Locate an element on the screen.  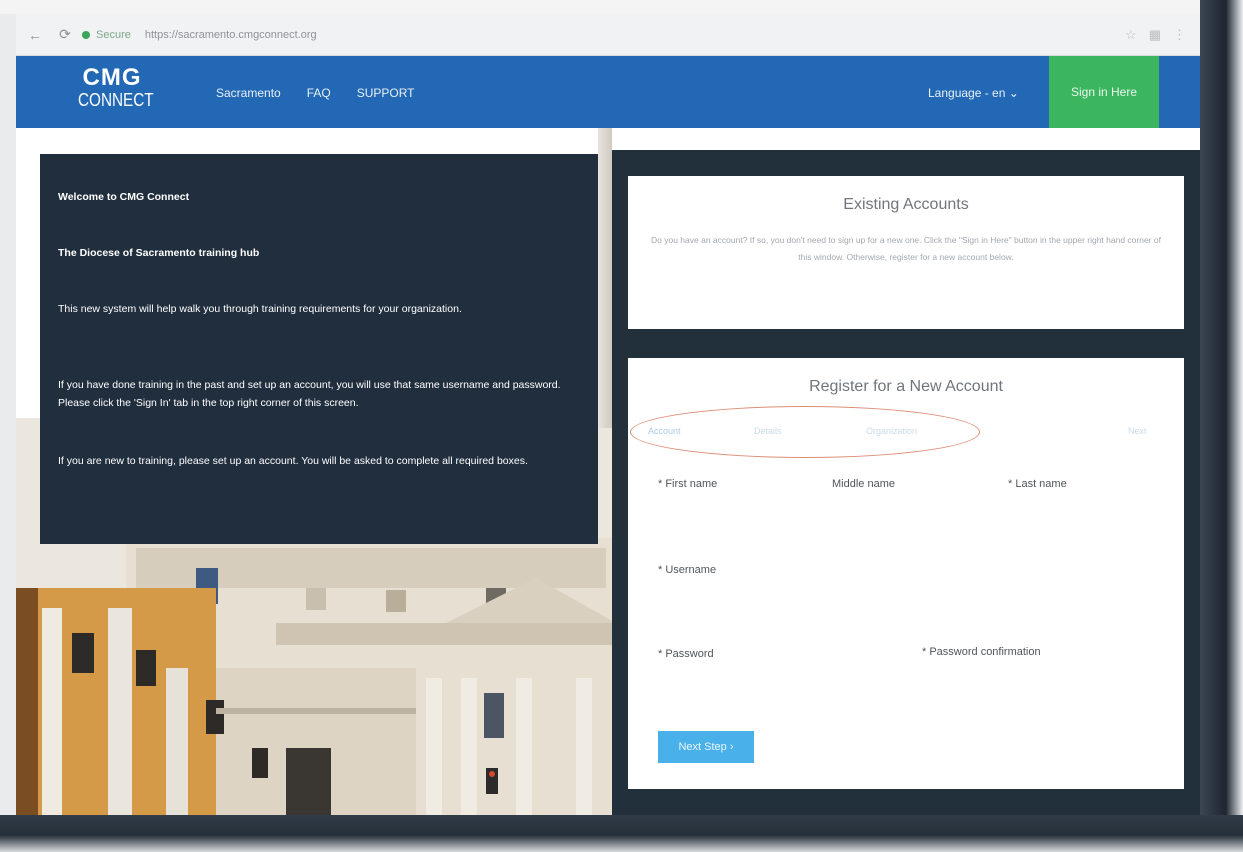
language-selector: Language - en ⌄ is located at coordinates (973, 93).